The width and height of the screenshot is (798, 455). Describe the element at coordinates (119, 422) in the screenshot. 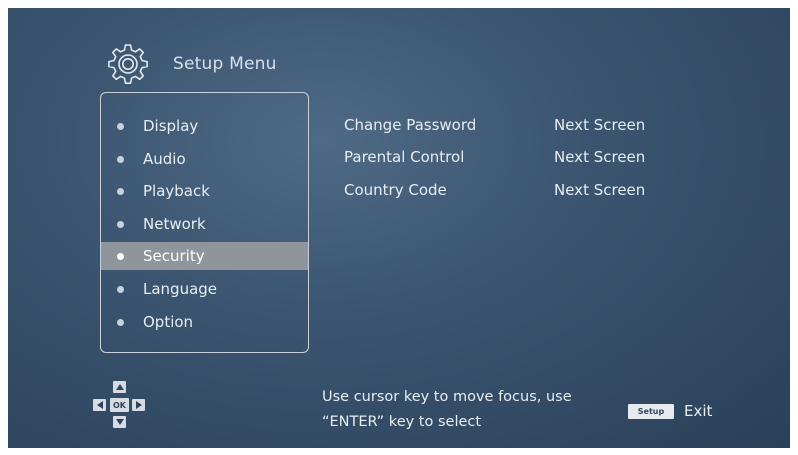

I see `arrow-down-icon` at that location.